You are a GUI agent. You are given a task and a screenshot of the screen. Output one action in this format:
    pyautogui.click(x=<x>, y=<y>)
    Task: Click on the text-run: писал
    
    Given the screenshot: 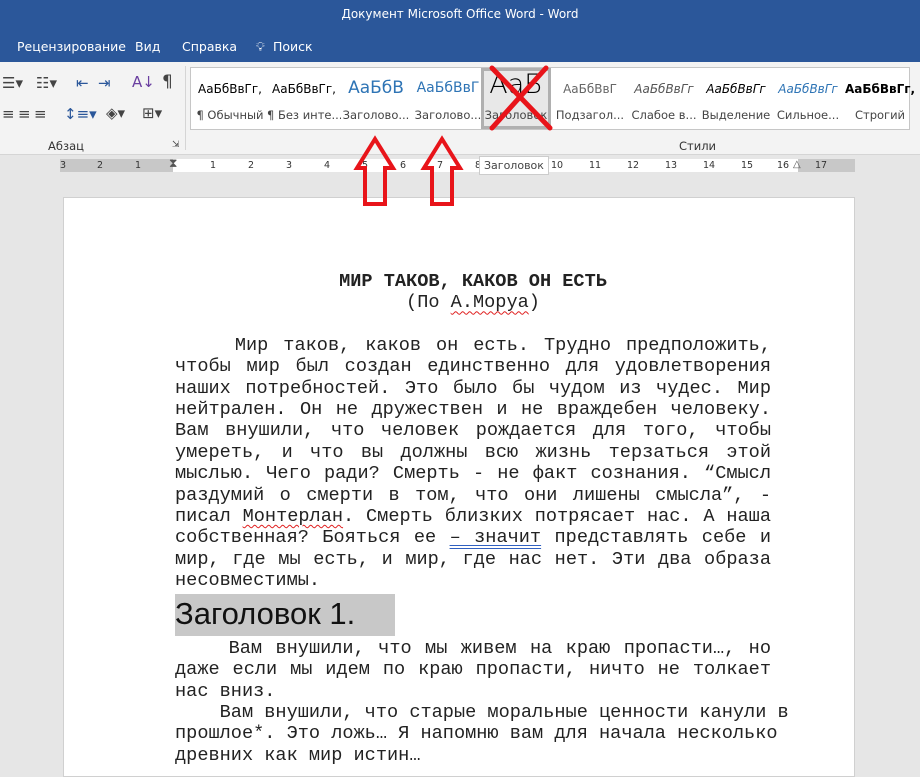 What is the action you would take?
    pyautogui.click(x=209, y=517)
    